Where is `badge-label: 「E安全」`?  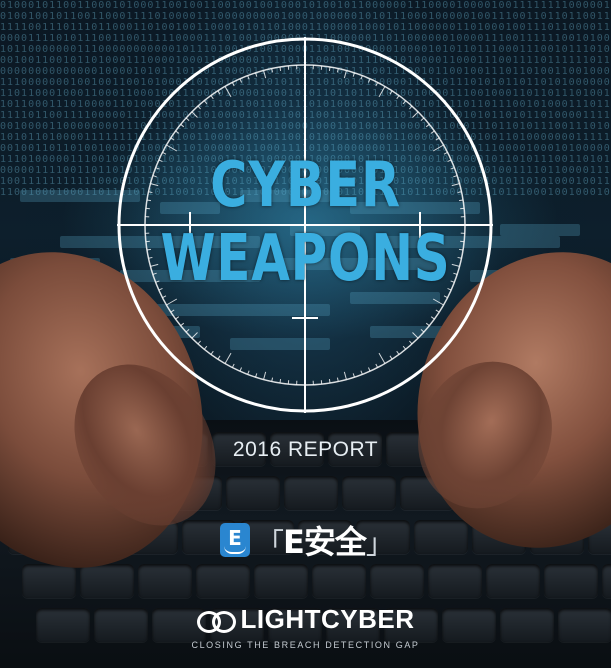
badge-label: 「E安全」 is located at coordinates (325, 540).